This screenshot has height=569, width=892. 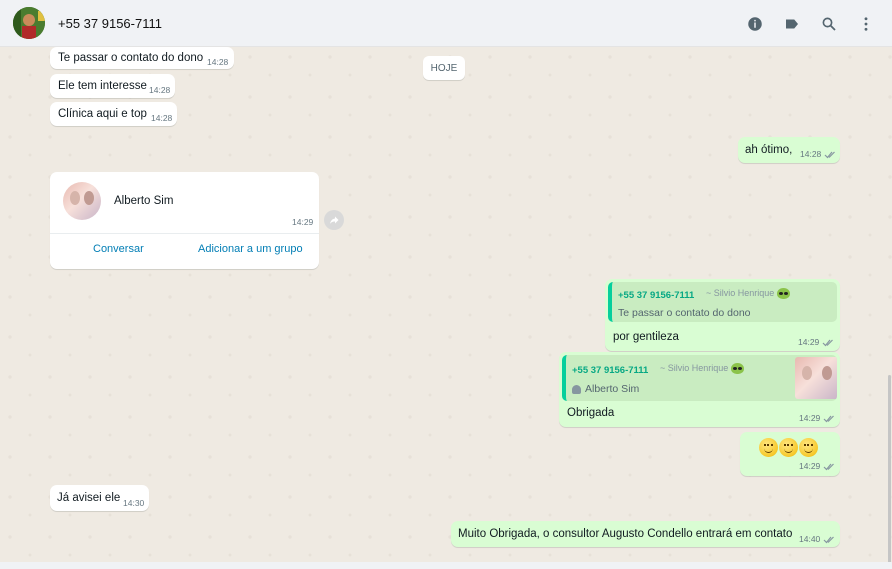 I want to click on footer-bar, so click(x=446, y=565).